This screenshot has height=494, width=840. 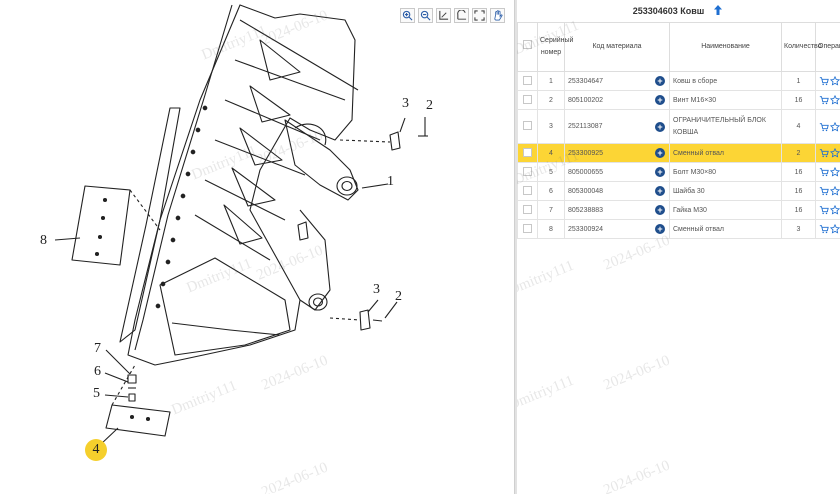 I want to click on callout-2: 2, so click(x=429, y=105).